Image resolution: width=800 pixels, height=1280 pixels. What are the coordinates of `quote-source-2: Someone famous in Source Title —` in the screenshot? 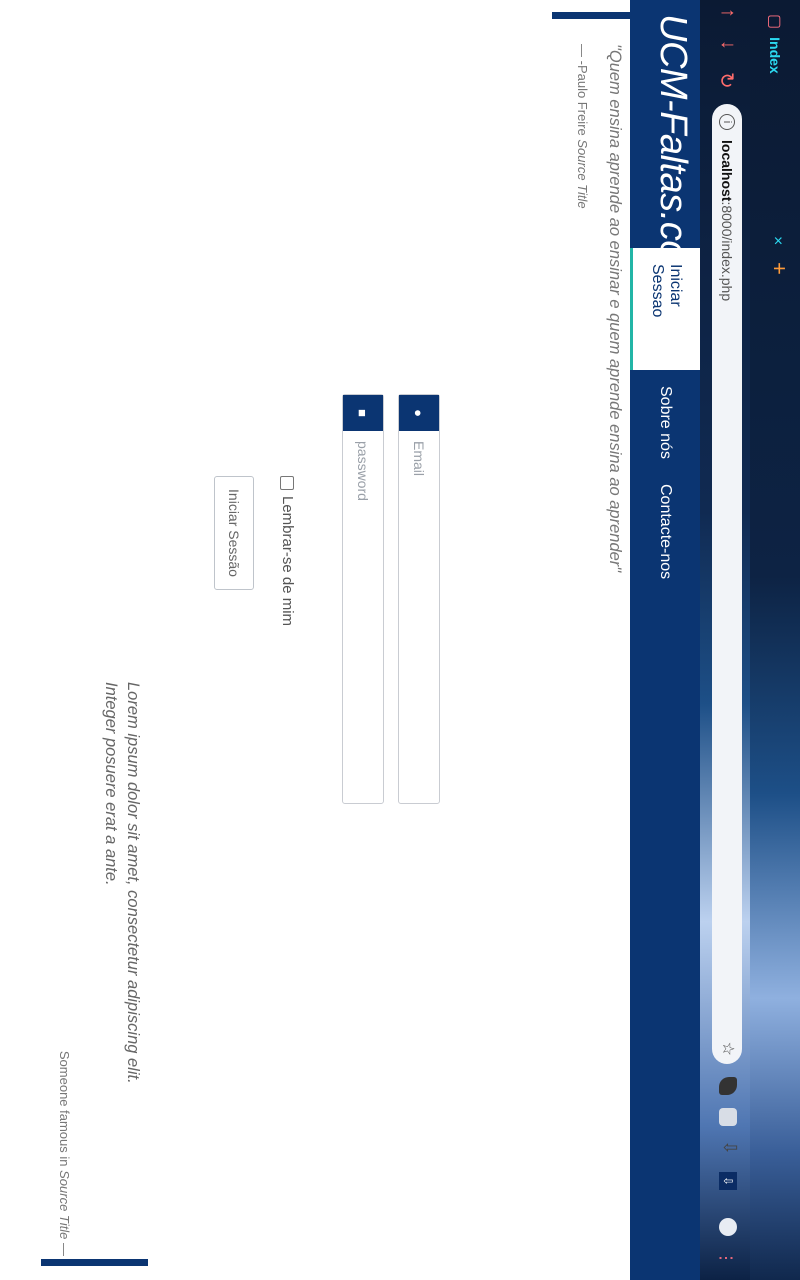 It's located at (64, 1145).